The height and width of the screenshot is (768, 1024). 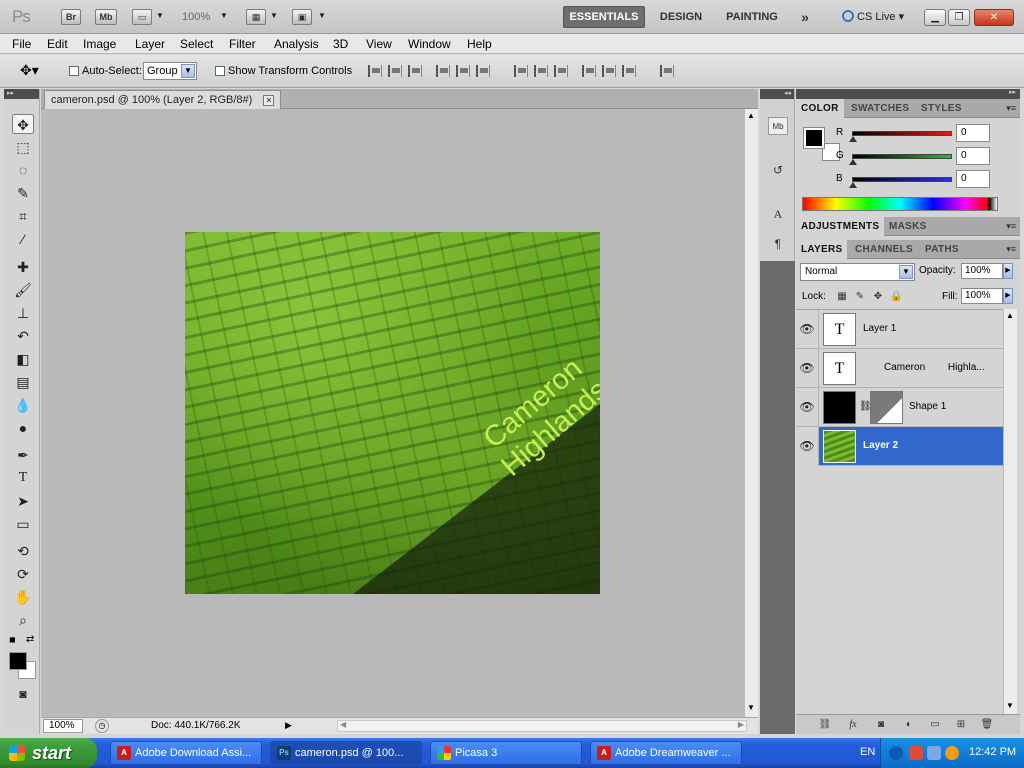 I want to click on cs-live-button: CS Live ▾, so click(x=873, y=16).